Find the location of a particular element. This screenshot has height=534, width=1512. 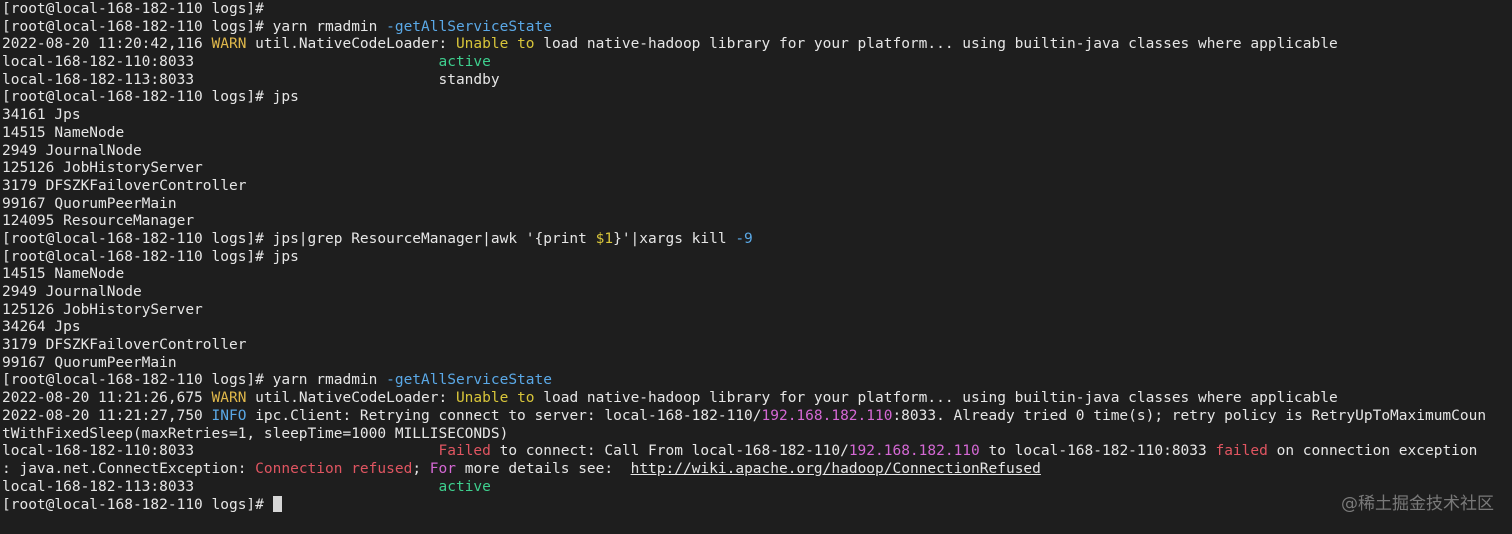

terminal-text: to local-168-182-110:8033 is located at coordinates (1097, 451).